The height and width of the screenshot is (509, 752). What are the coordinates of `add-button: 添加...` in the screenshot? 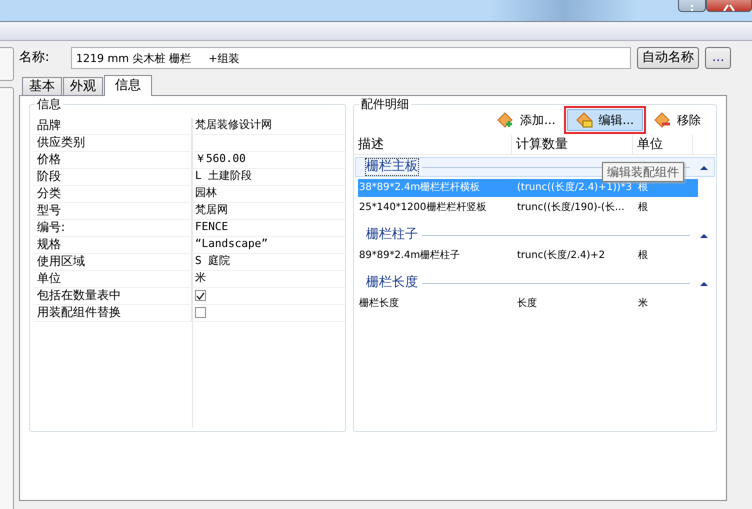 It's located at (526, 120).